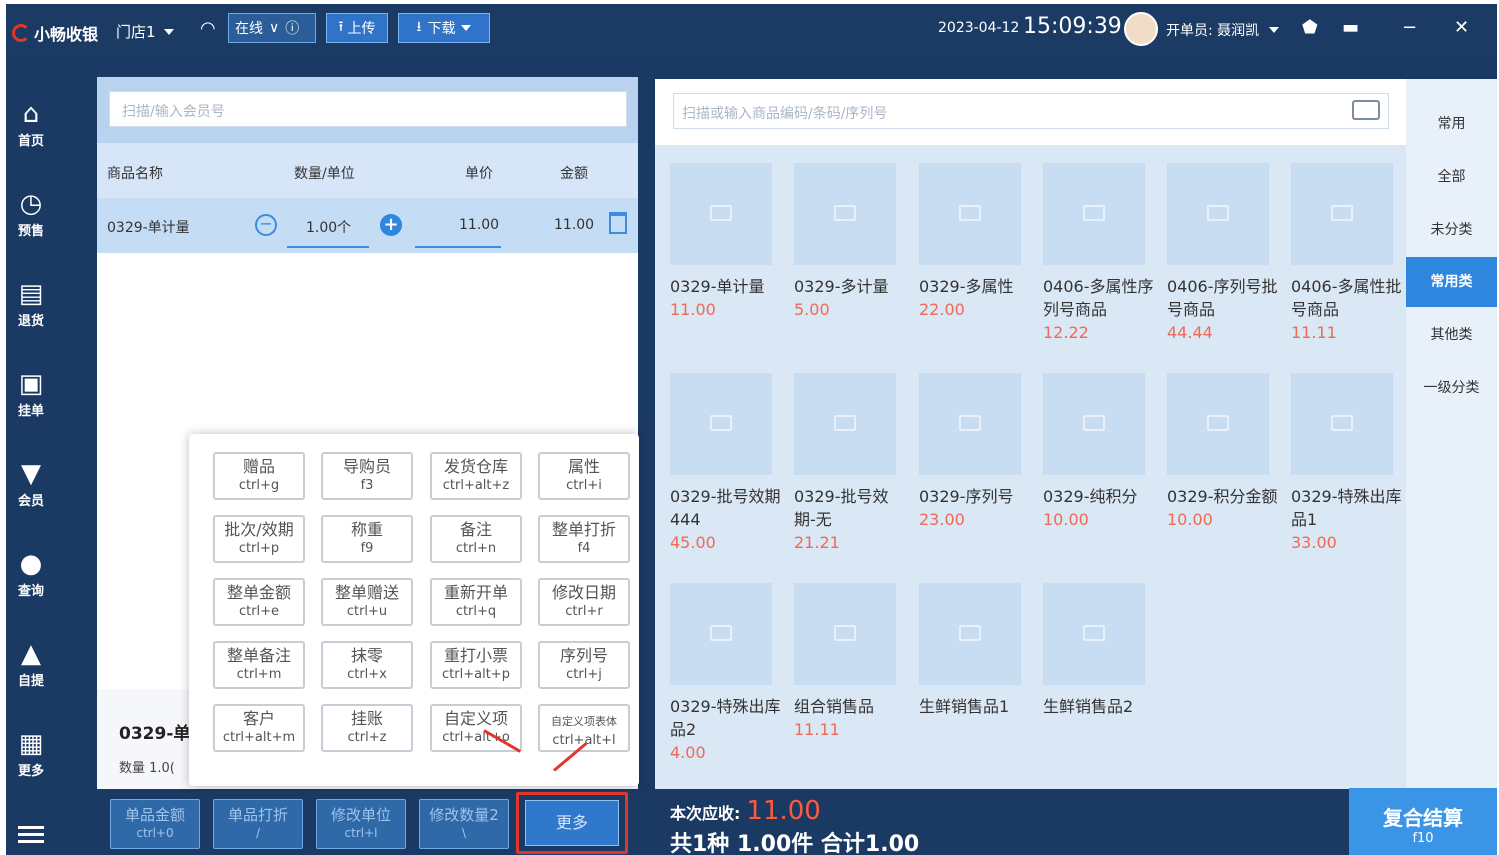 The height and width of the screenshot is (855, 1499). I want to click on action-label: 整单备注, so click(258, 655).